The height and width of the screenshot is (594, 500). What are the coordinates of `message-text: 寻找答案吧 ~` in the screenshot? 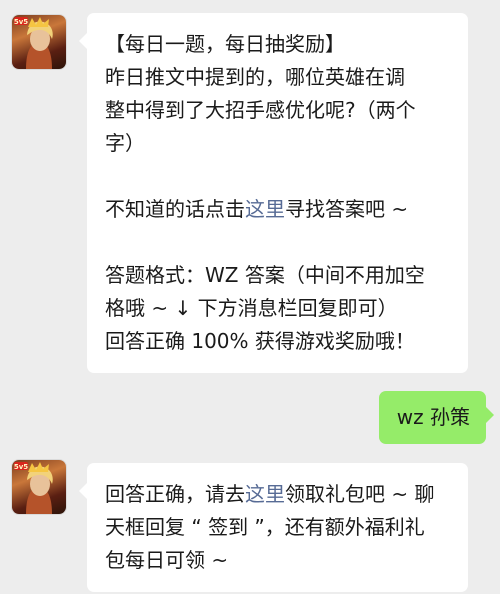 It's located at (347, 209).